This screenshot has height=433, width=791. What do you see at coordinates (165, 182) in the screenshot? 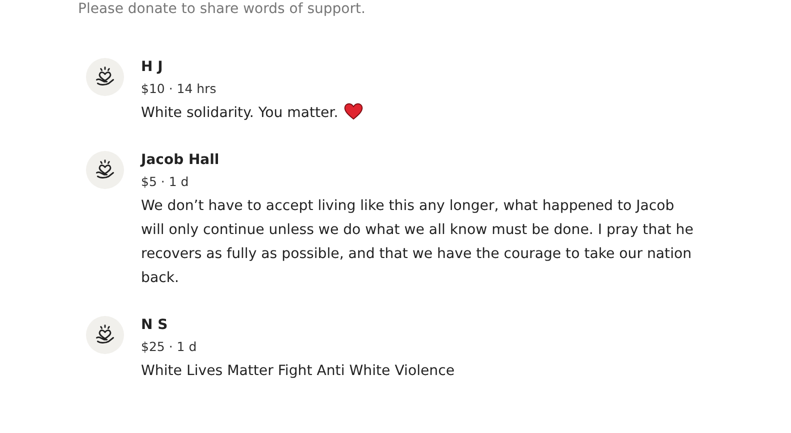
I see `donation-meta: $5 · 1 d` at bounding box center [165, 182].